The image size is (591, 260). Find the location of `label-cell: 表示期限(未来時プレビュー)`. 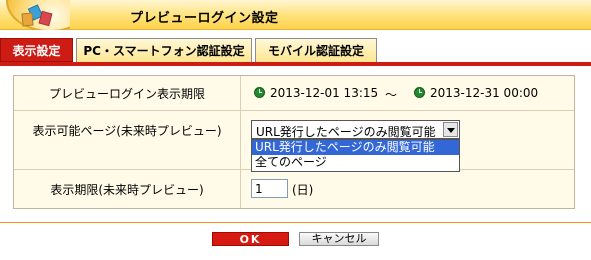

label-cell: 表示期限(未来時プレビュー) is located at coordinates (127, 189).